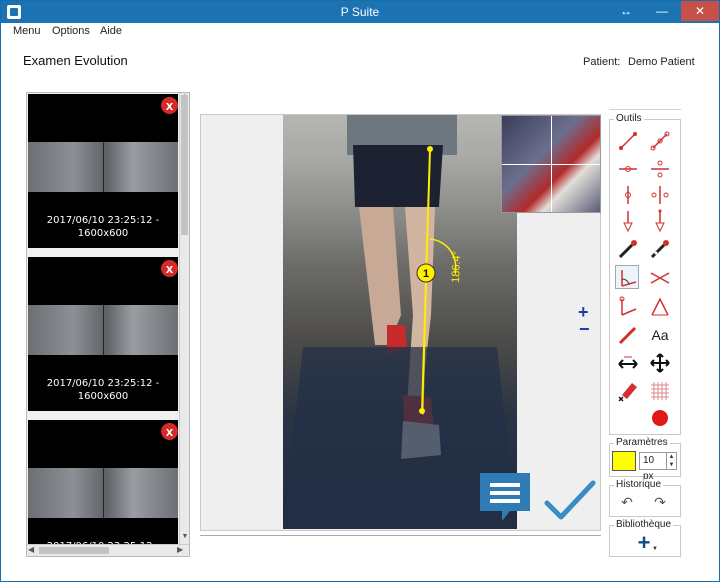  I want to click on vertical-axis-tool-icon, so click(660, 195).